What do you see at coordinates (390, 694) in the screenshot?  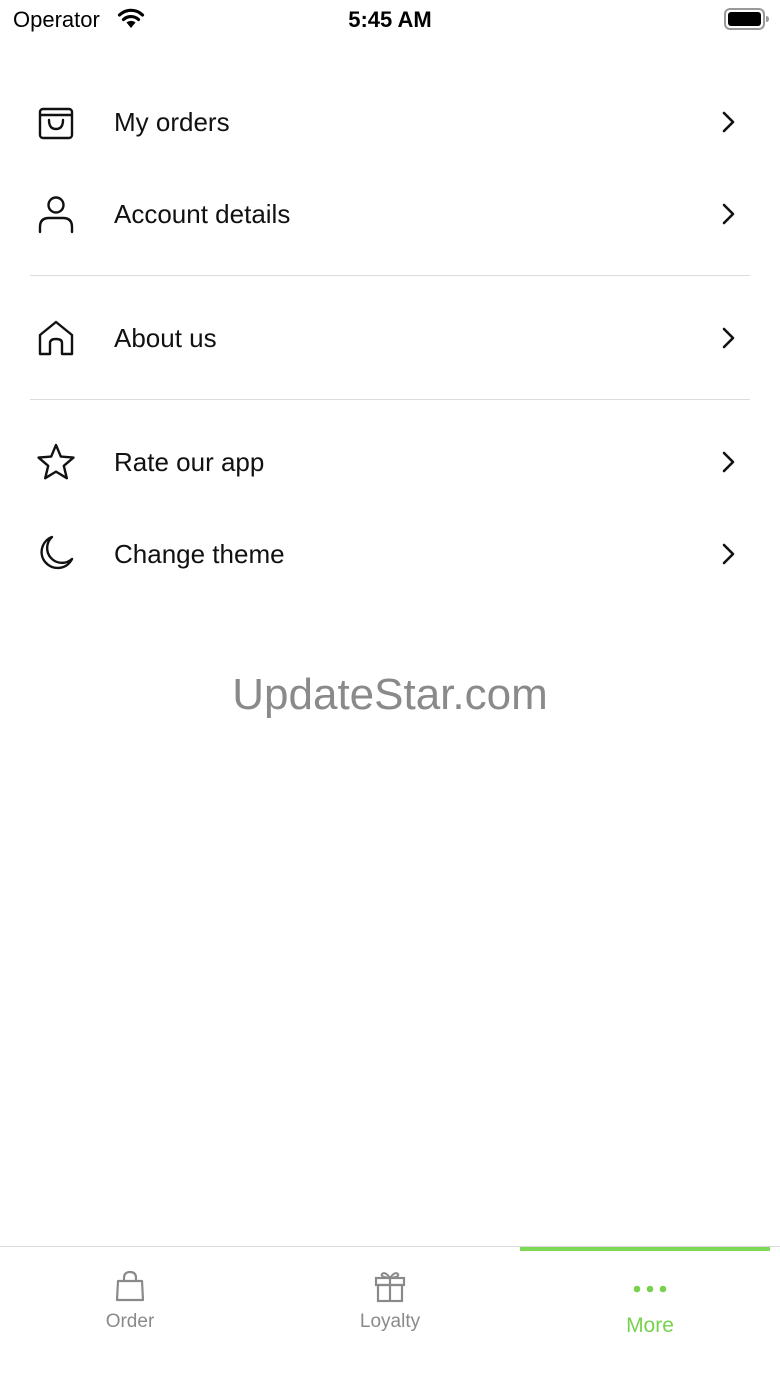 I see `watermark: UpdateStar.com` at bounding box center [390, 694].